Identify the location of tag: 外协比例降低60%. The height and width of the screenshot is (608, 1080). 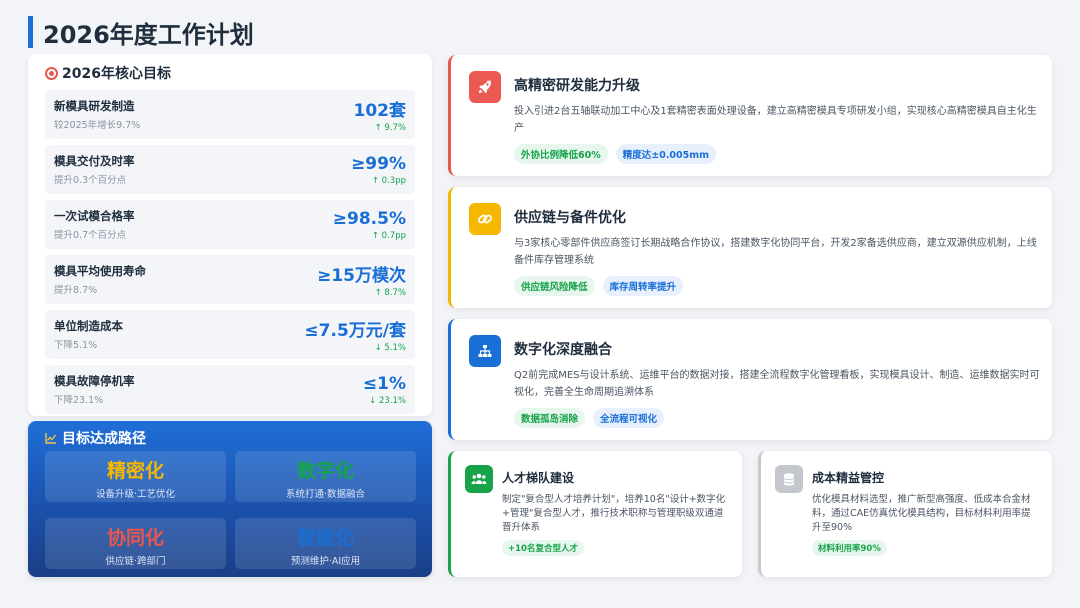
(561, 154).